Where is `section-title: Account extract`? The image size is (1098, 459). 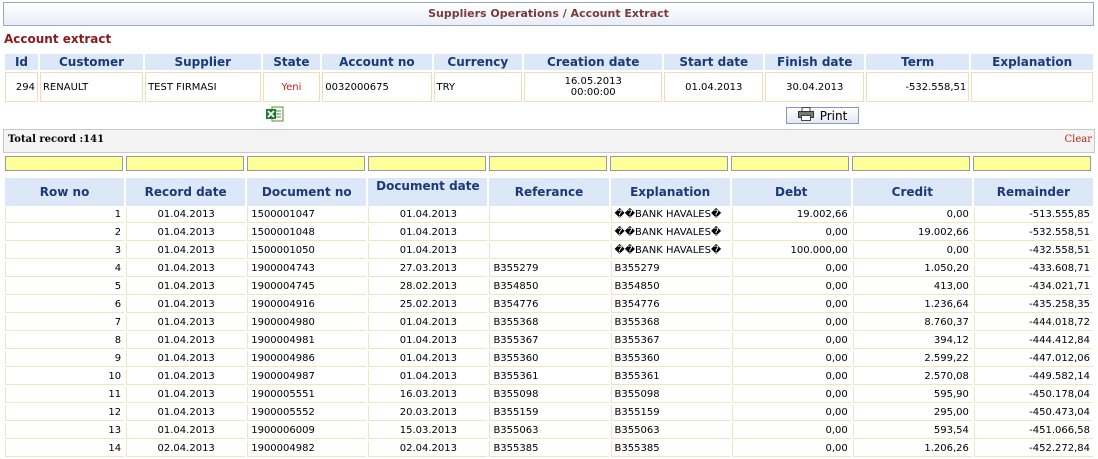 section-title: Account extract is located at coordinates (58, 39).